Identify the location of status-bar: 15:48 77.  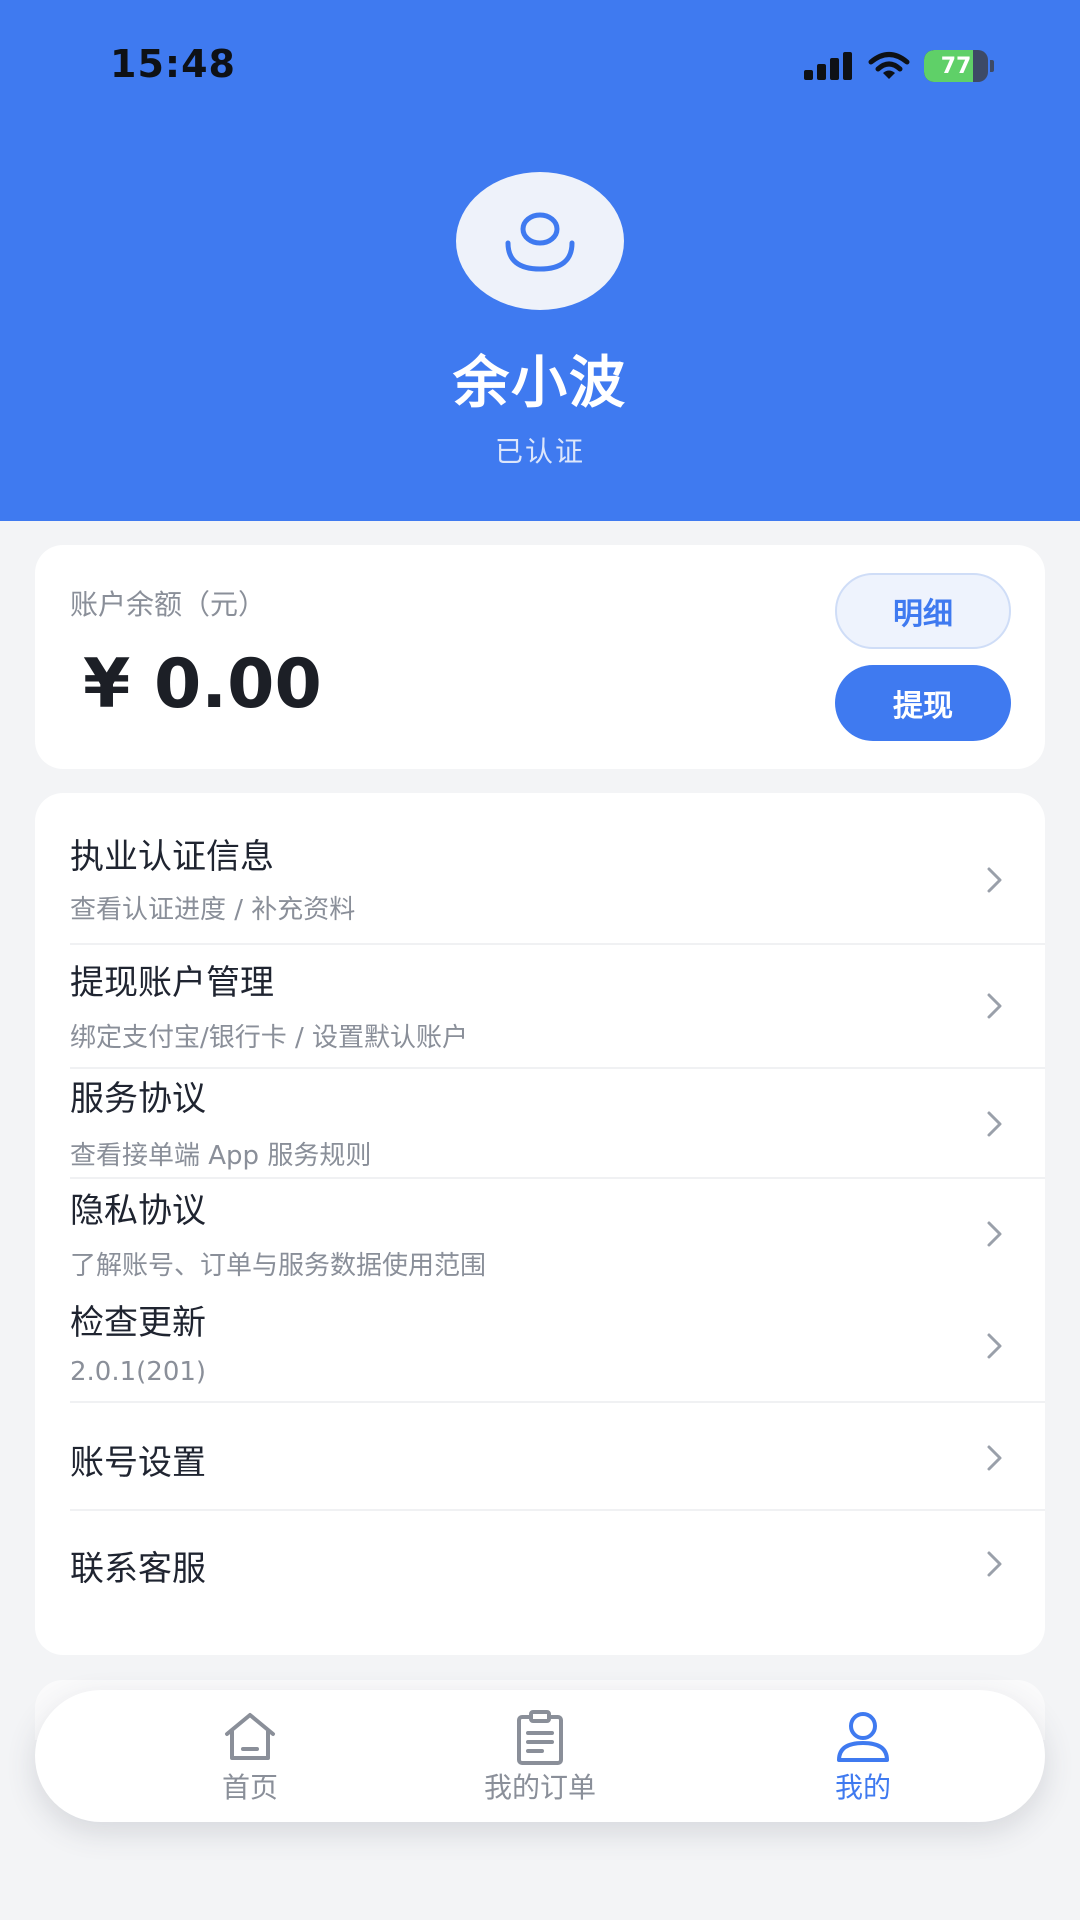
(540, 65).